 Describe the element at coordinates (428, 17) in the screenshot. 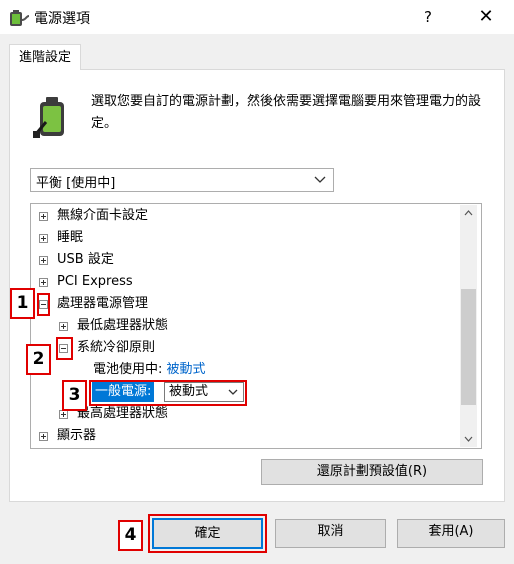

I see `help-button: ?` at that location.